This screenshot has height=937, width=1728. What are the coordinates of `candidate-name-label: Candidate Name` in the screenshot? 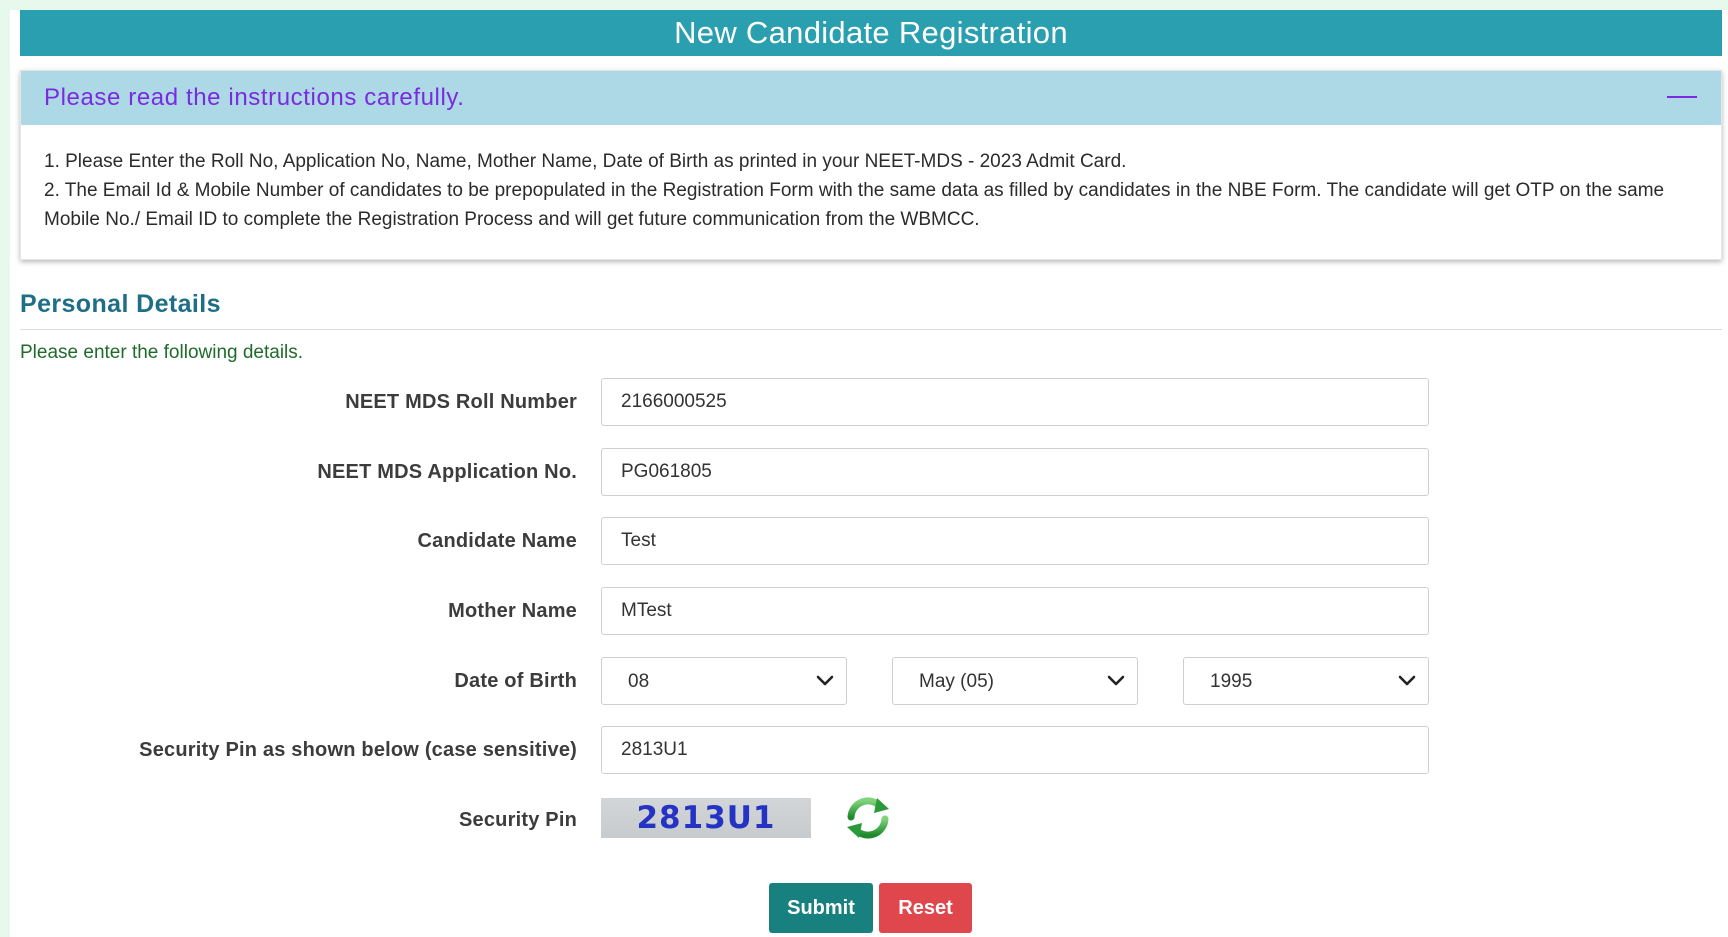 It's located at (497, 541).